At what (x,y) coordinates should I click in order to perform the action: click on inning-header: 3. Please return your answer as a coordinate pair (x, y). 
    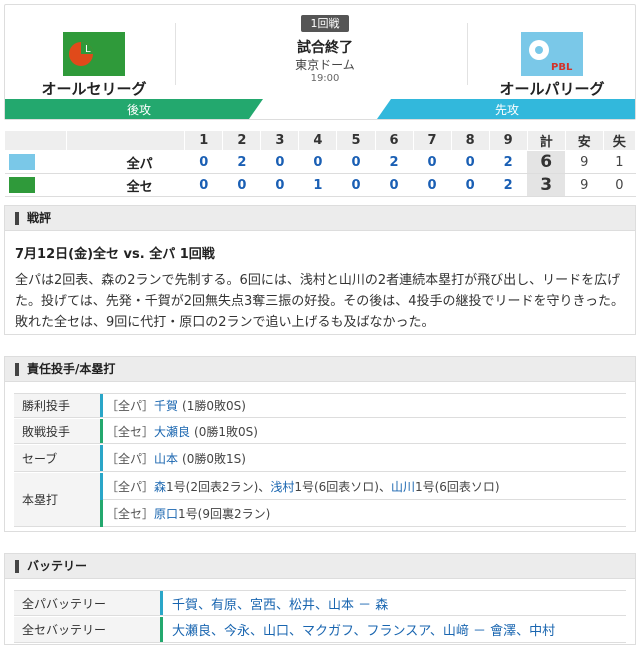
    Looking at the image, I should click on (280, 140).